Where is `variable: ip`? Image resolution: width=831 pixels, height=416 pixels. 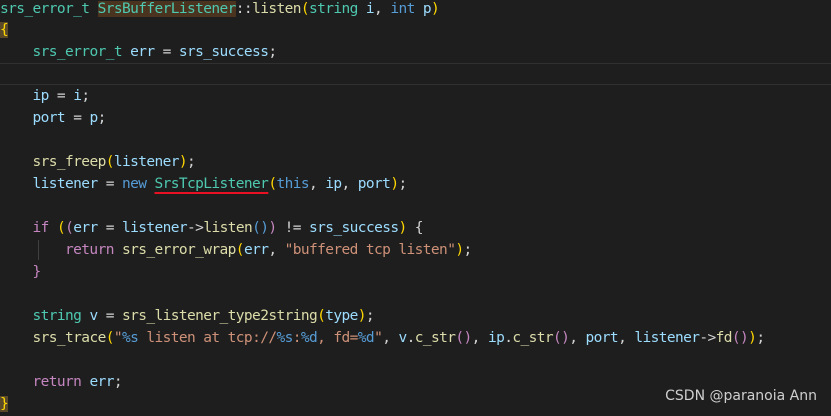 variable: ip is located at coordinates (41, 96).